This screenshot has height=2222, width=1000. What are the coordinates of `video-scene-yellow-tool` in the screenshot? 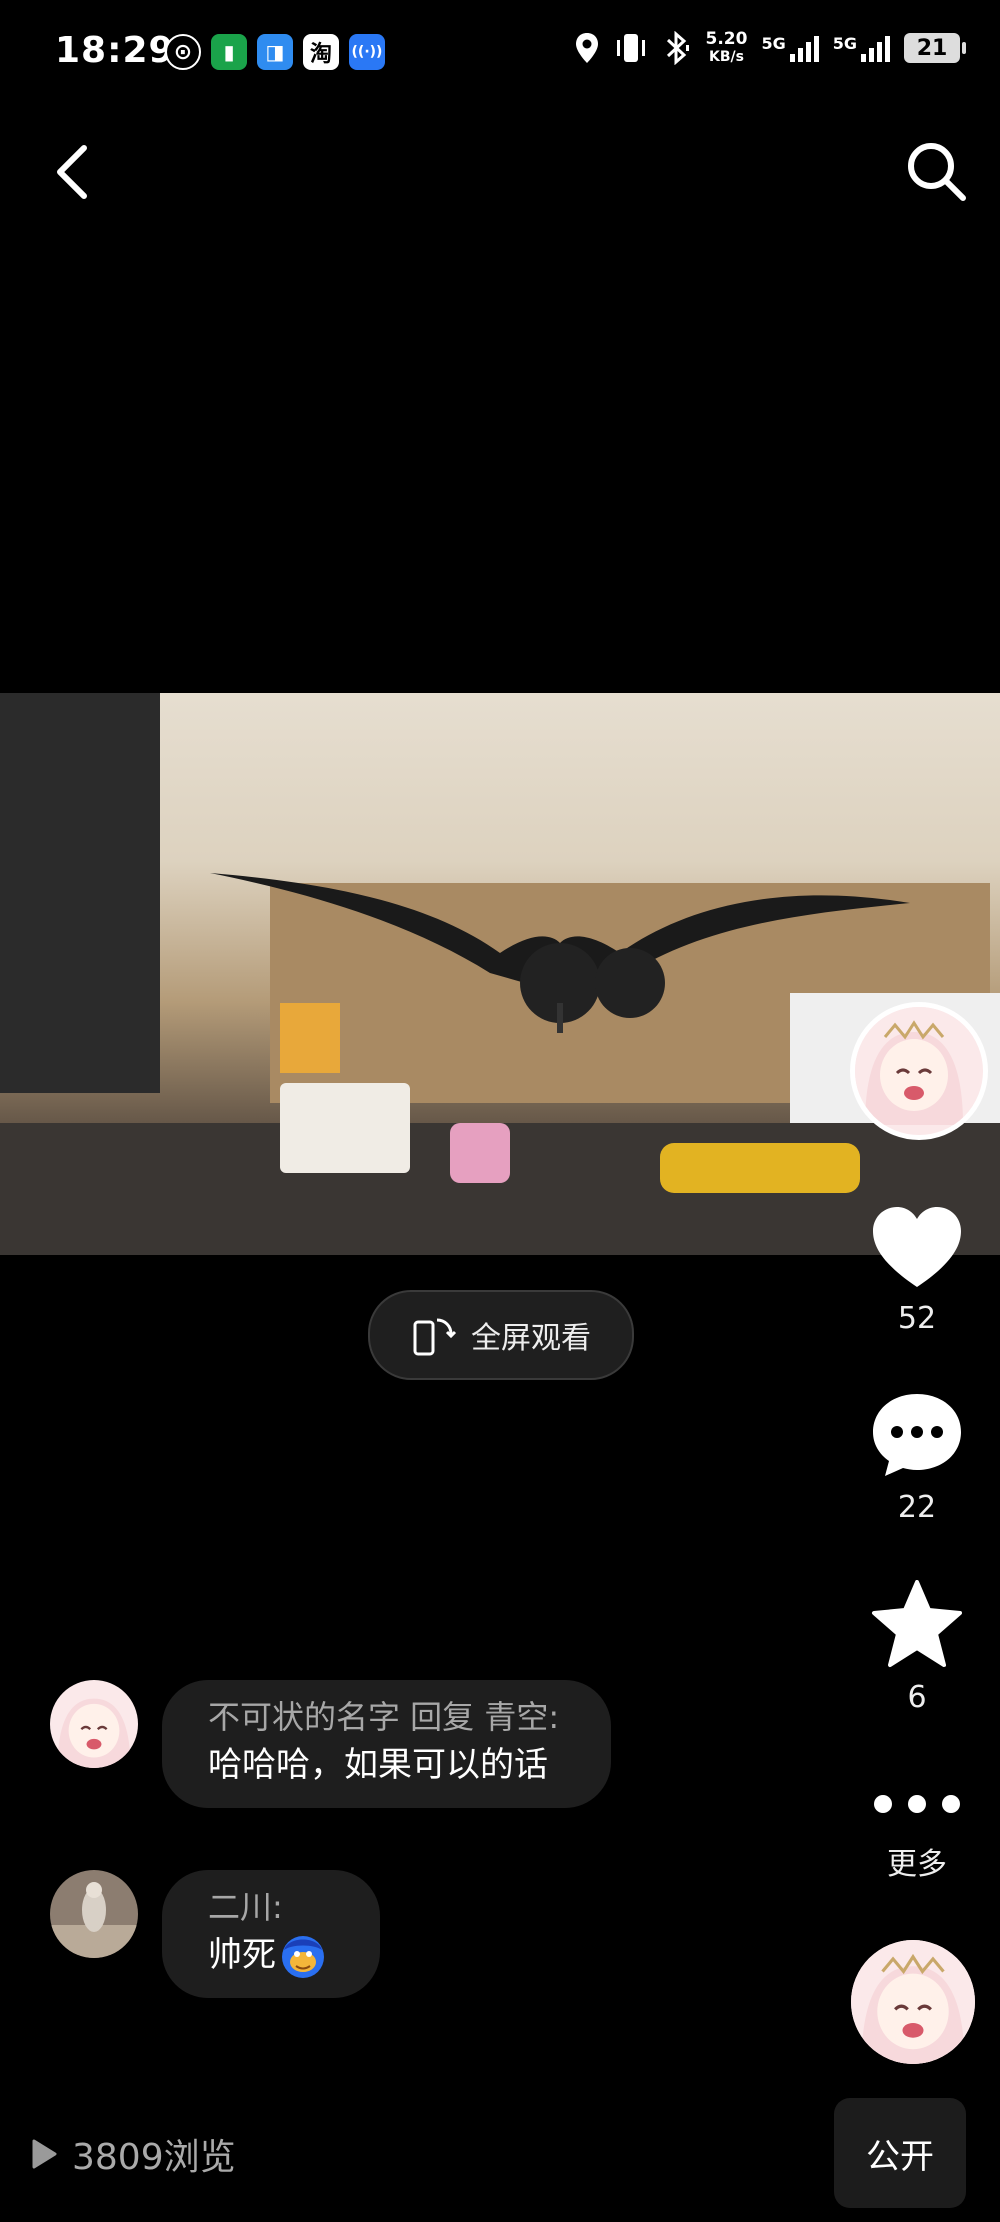 It's located at (760, 1168).